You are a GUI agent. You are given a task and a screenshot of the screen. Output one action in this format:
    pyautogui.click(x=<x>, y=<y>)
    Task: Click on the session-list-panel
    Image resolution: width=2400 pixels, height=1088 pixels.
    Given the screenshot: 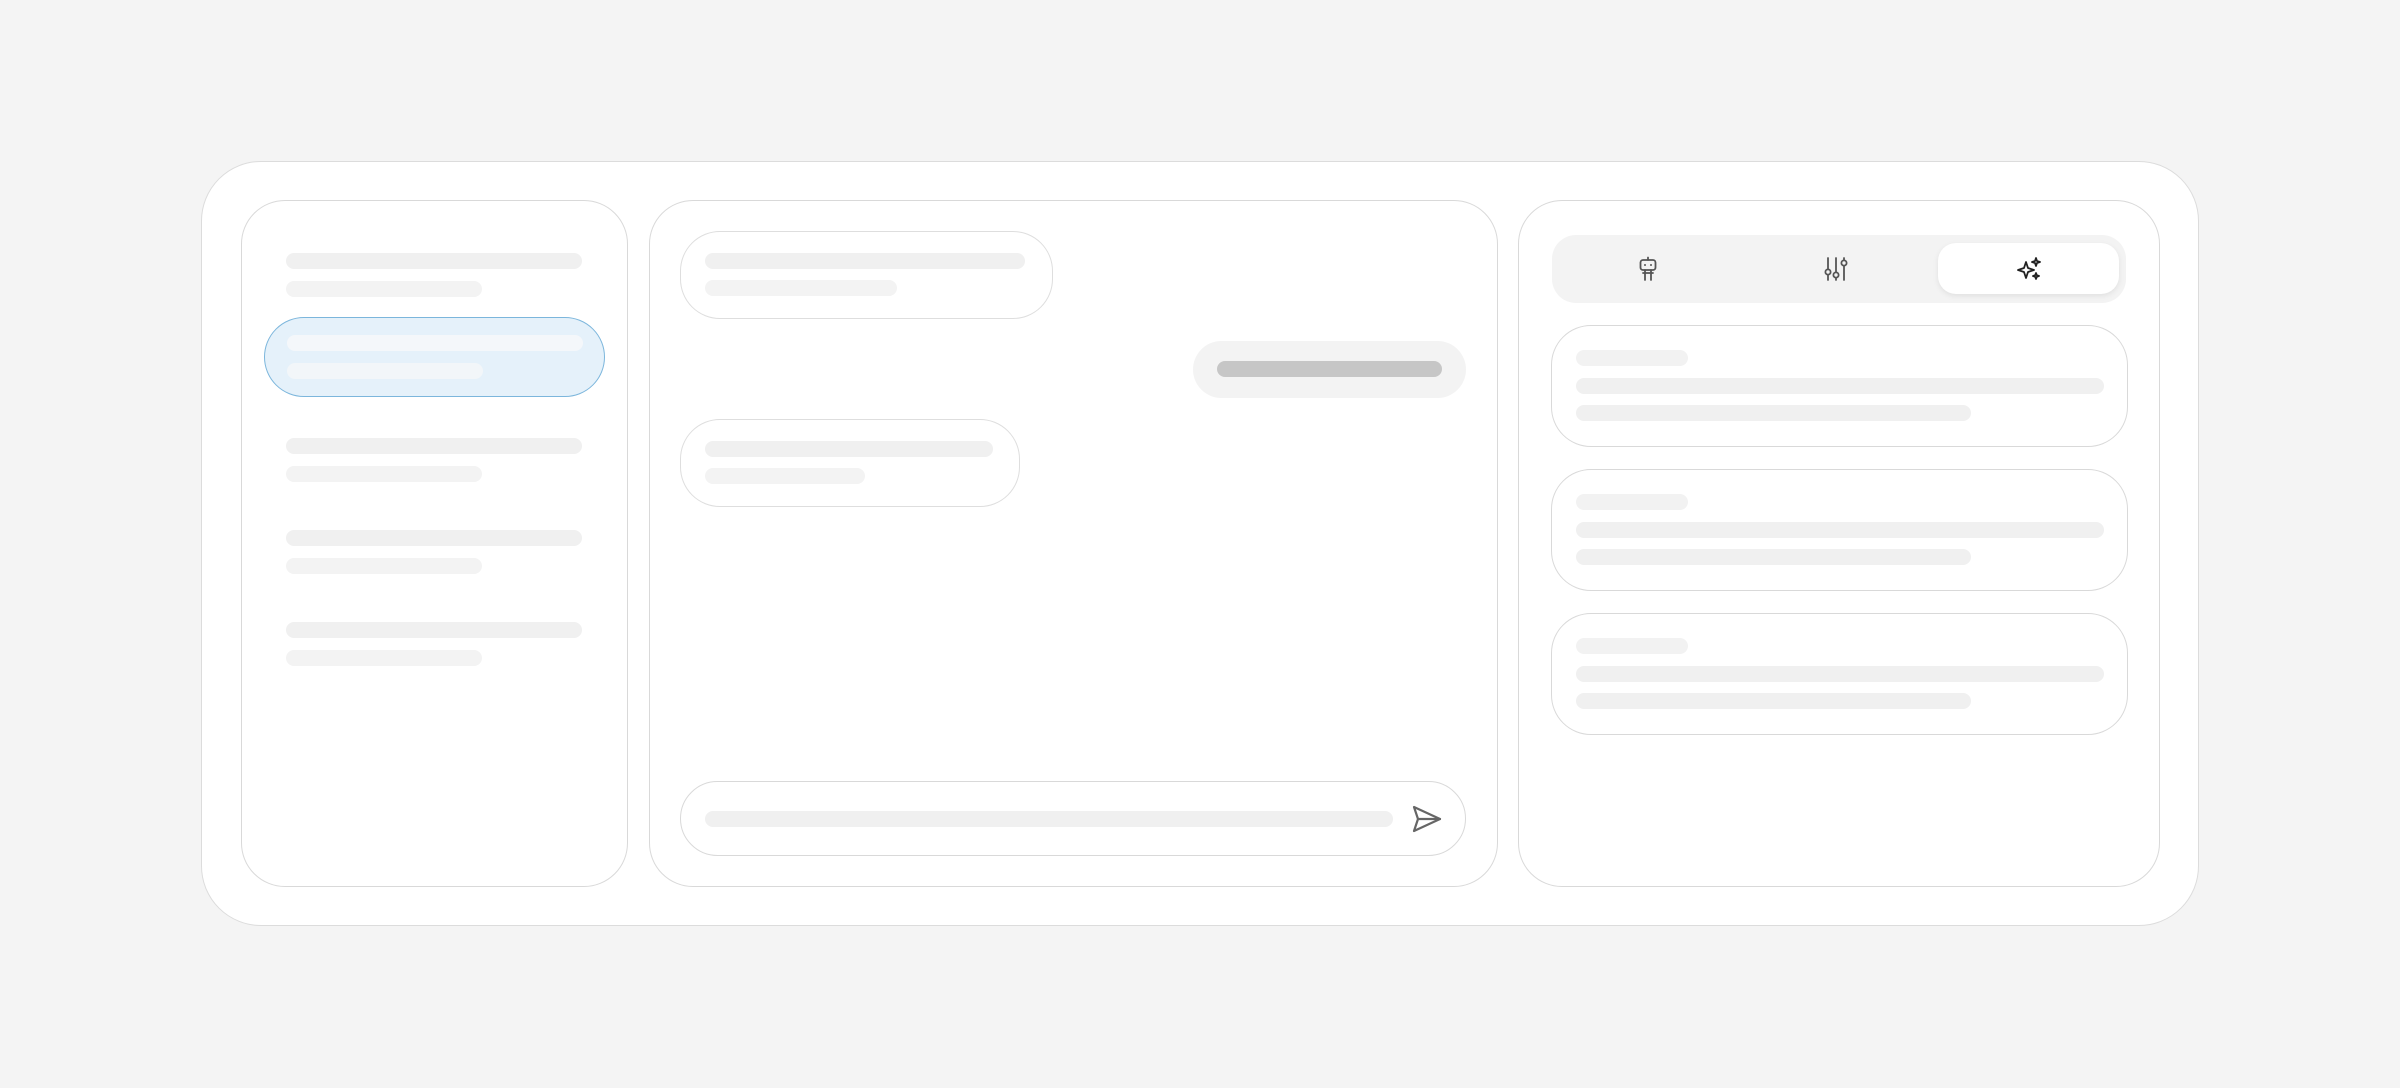 What is the action you would take?
    pyautogui.click(x=434, y=543)
    